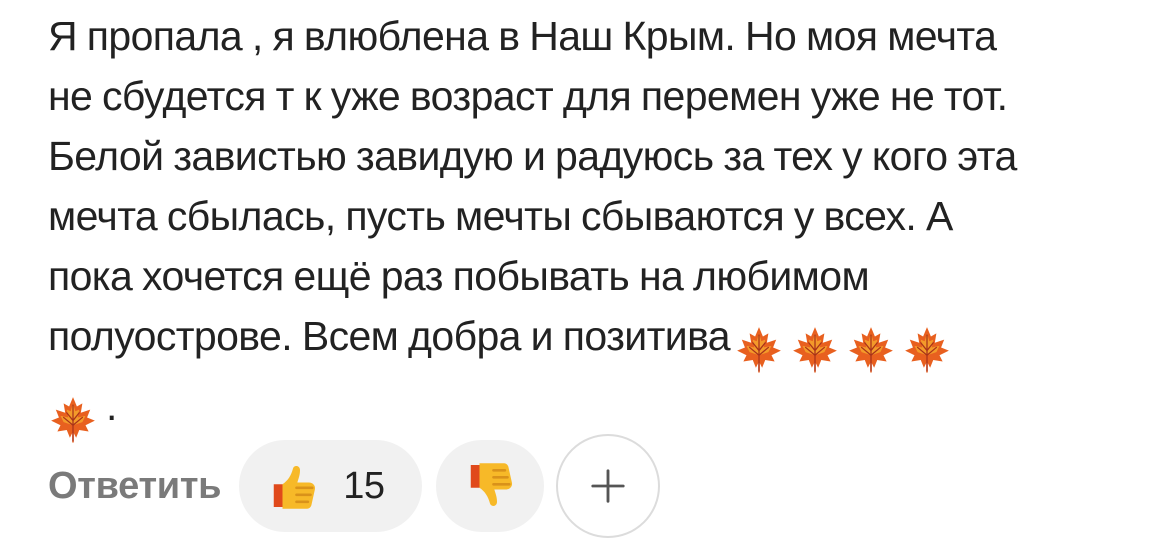  Describe the element at coordinates (364, 485) in the screenshot. I see `like-count: 15` at that location.